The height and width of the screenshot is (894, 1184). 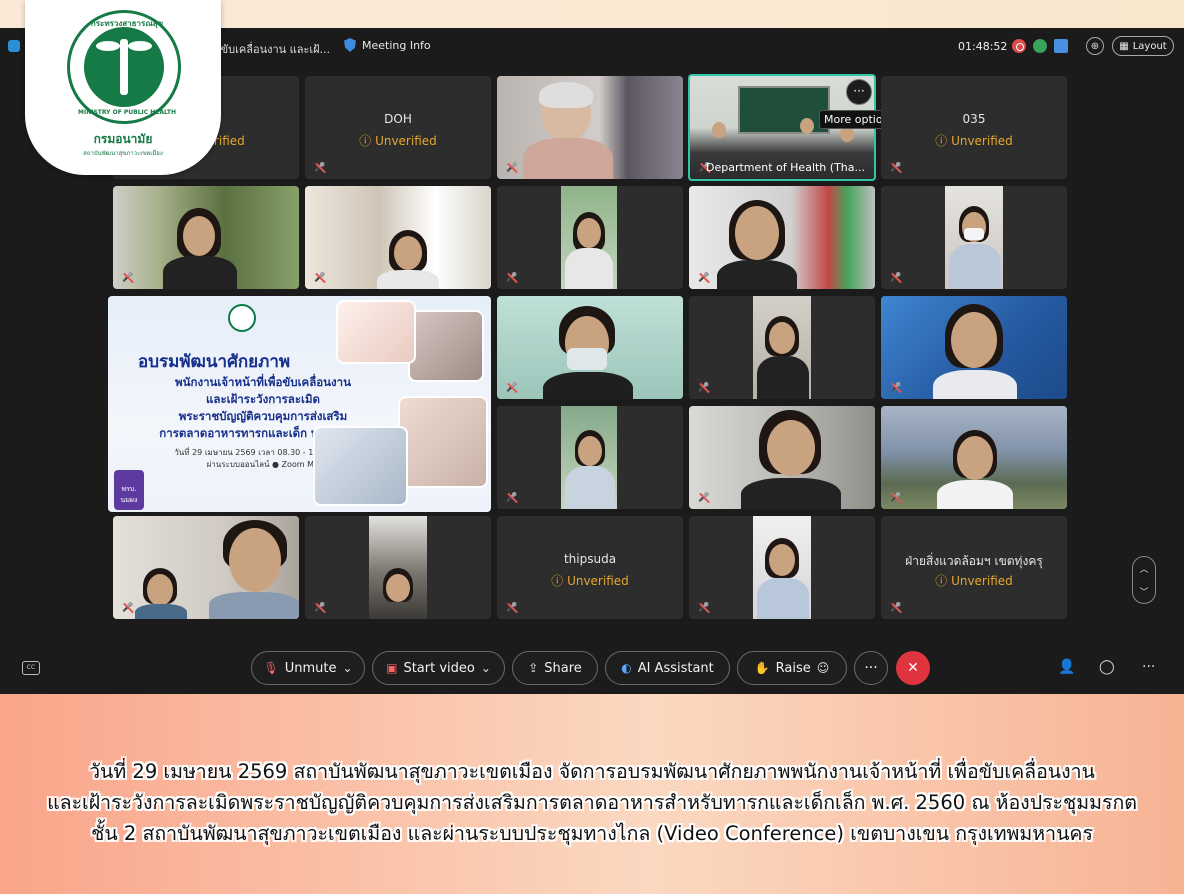 What do you see at coordinates (667, 668) in the screenshot?
I see `ai-assistant-button: ◐ AI Assistant` at bounding box center [667, 668].